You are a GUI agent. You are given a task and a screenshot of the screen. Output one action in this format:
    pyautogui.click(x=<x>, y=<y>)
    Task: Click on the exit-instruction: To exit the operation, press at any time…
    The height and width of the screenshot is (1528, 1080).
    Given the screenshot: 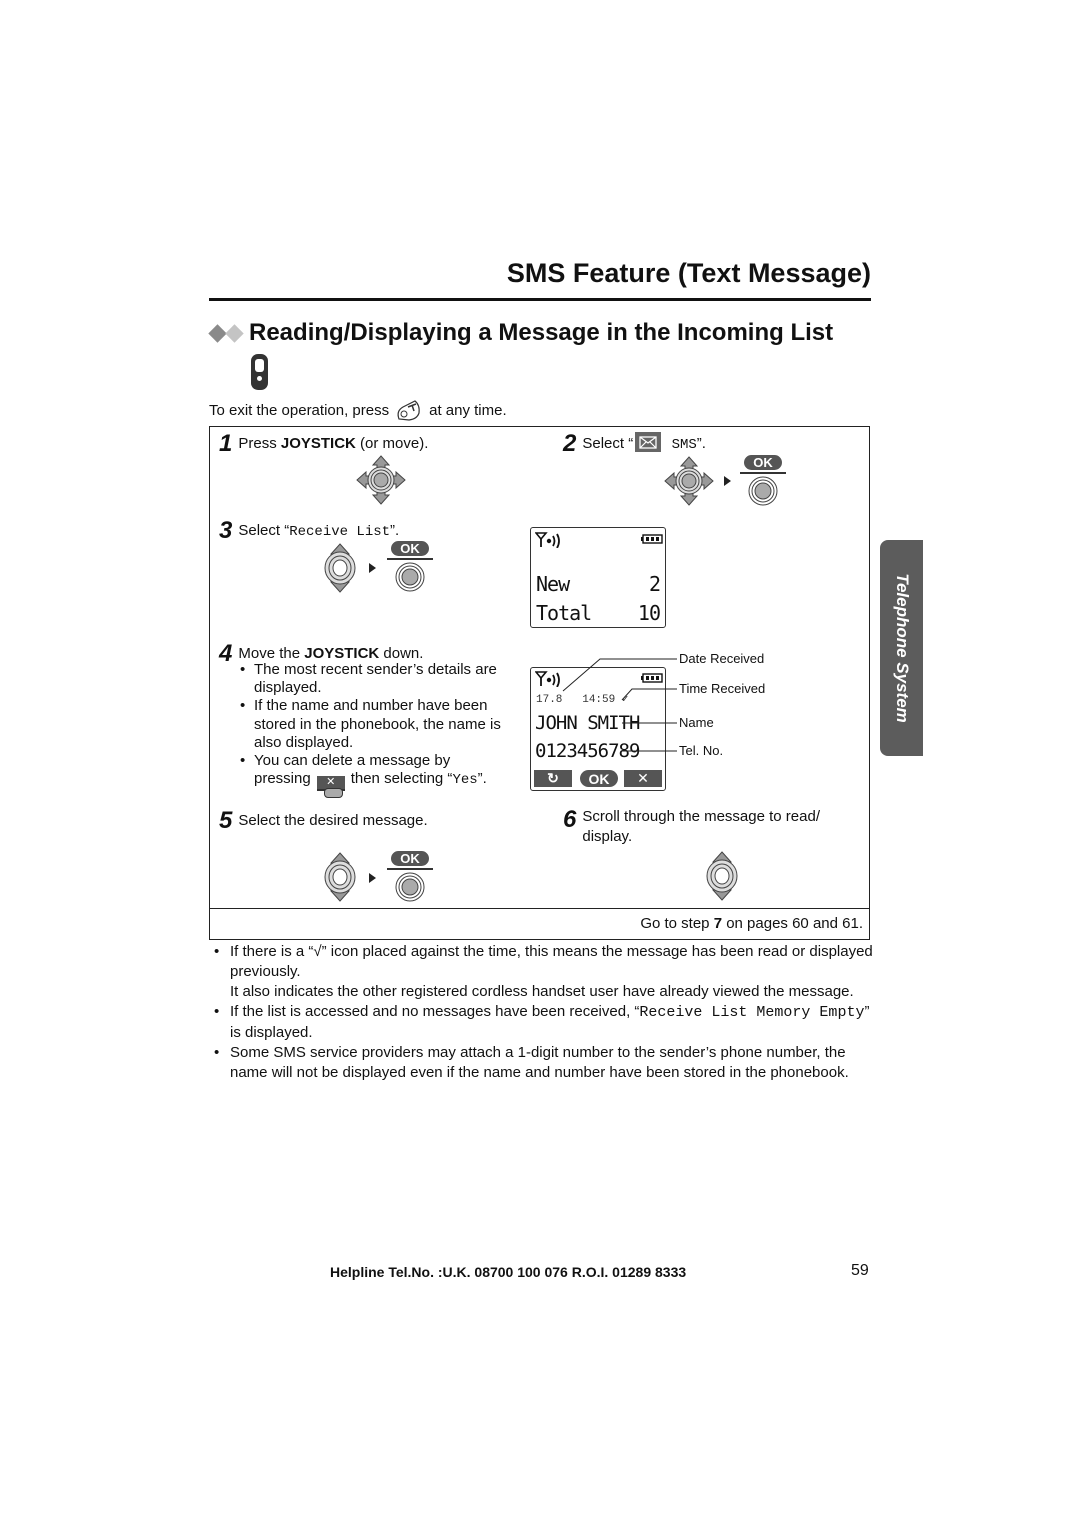 What is the action you would take?
    pyautogui.click(x=358, y=410)
    